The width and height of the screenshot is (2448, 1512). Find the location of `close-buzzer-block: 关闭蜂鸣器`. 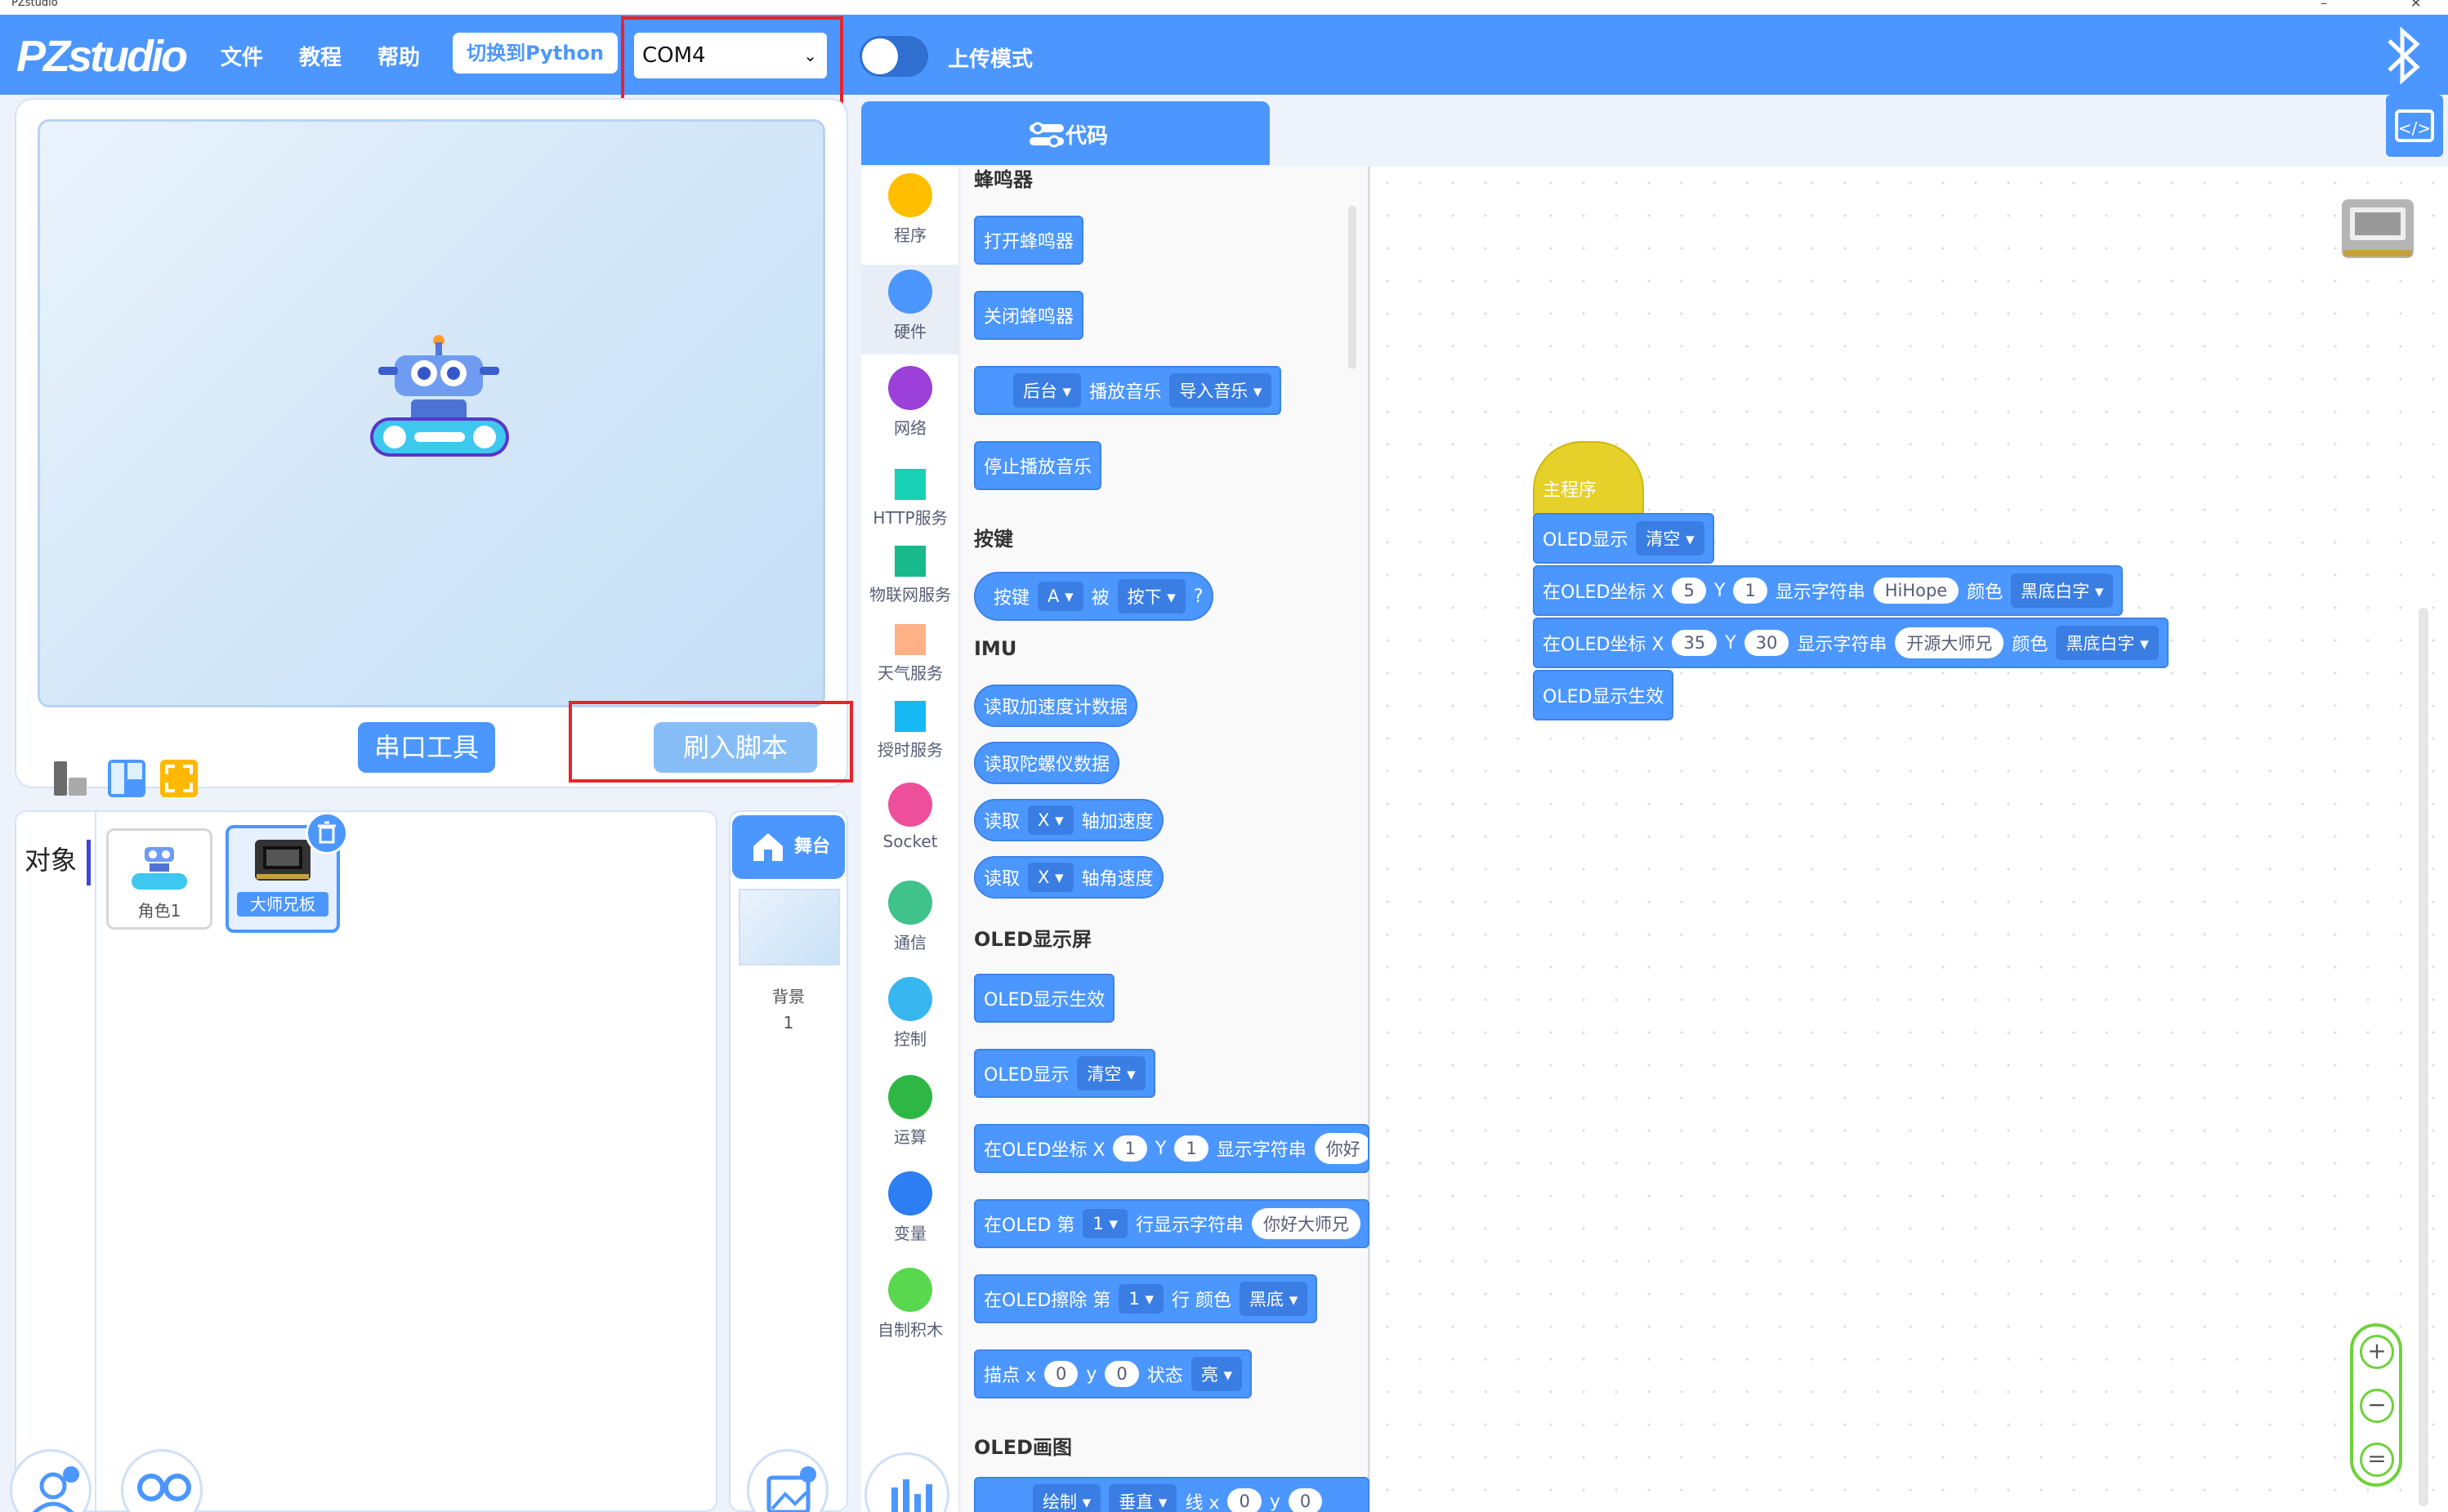

close-buzzer-block: 关闭蜂鸣器 is located at coordinates (1029, 315).